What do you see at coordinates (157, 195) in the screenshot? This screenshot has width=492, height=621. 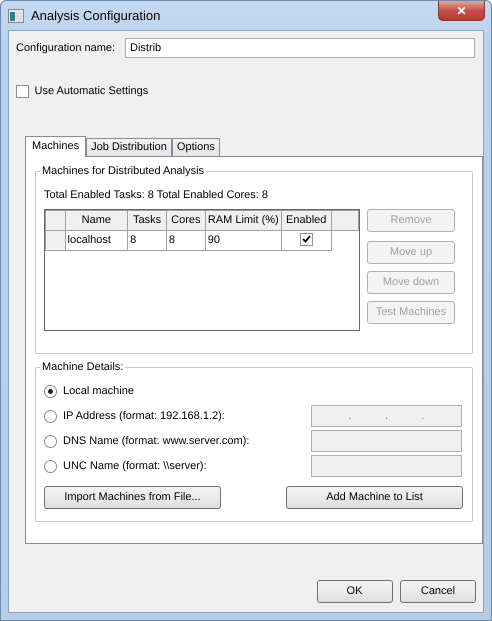 I see `totals-text: Total Enabled Tasks: 8 Total Enabled Cores: 8` at bounding box center [157, 195].